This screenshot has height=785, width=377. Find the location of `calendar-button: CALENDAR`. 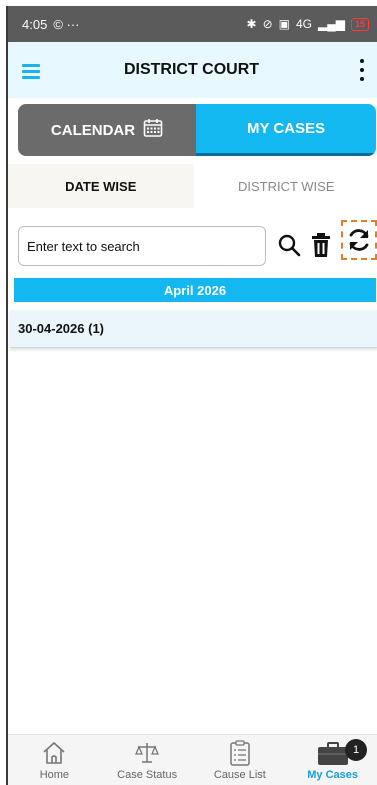

calendar-button: CALENDAR is located at coordinates (107, 130).